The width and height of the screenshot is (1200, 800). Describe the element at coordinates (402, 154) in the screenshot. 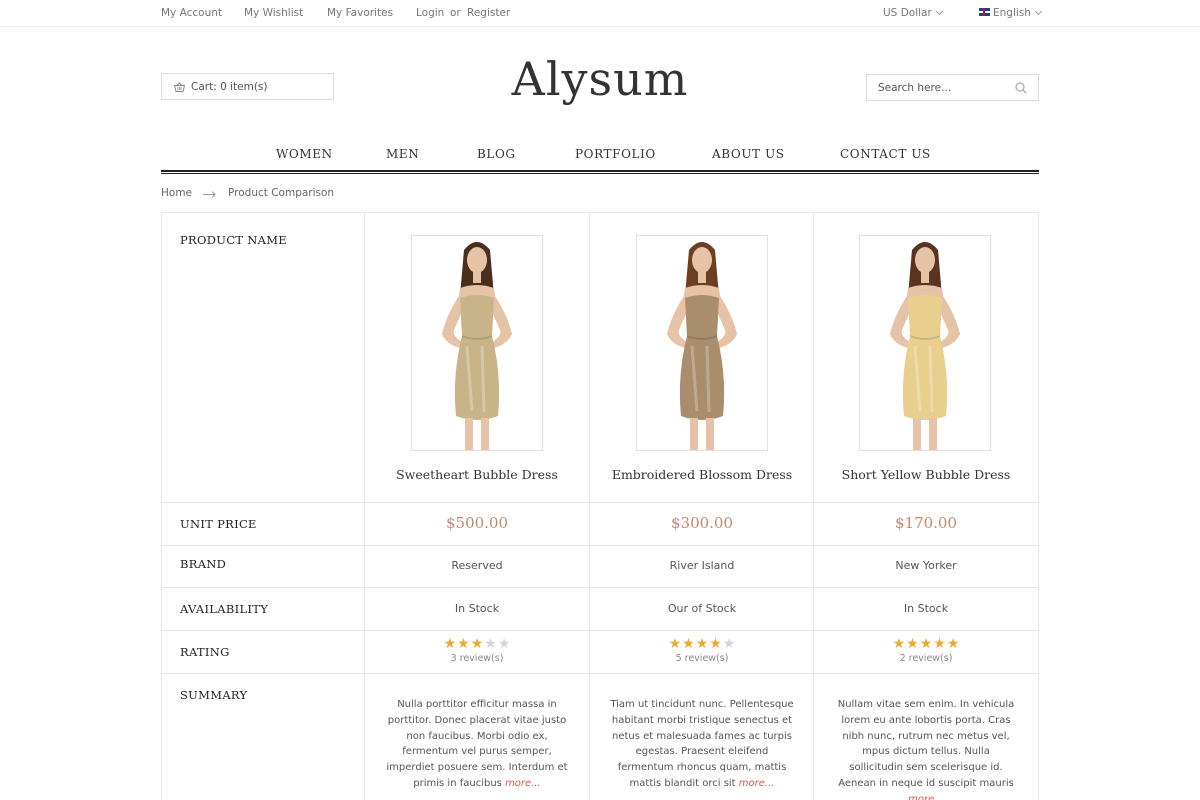

I see `nav-item-men: MEN` at that location.